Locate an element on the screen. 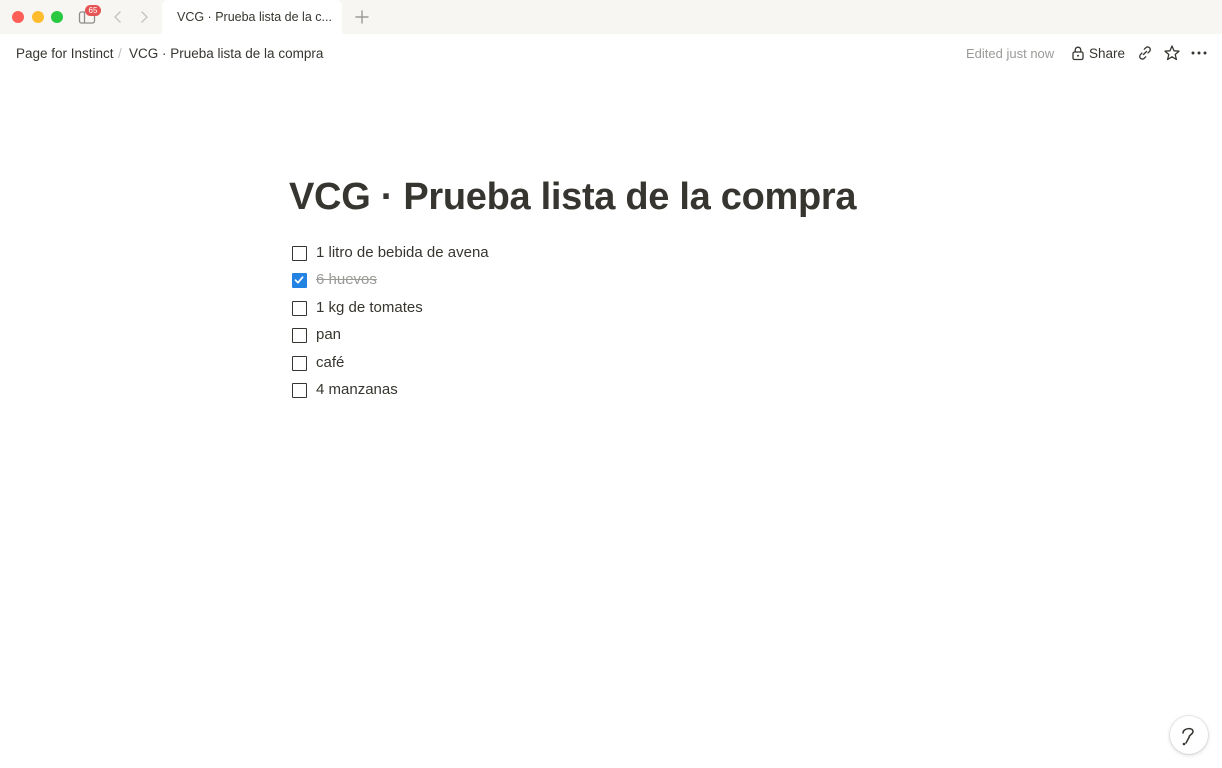 This screenshot has height=768, width=1222. todo-item: 6 huevos is located at coordinates (592, 281).